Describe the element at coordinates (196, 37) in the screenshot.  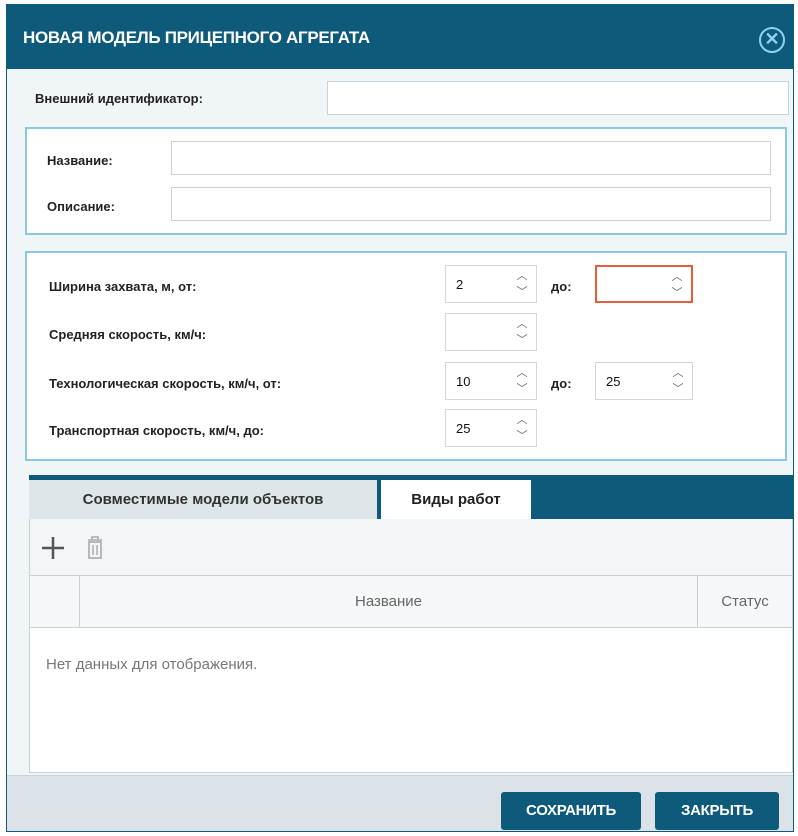
I see `dialog-title: НОВАЯ МОДЕЛЬ ПРИЦЕПНОГО АГРЕГАТА` at that location.